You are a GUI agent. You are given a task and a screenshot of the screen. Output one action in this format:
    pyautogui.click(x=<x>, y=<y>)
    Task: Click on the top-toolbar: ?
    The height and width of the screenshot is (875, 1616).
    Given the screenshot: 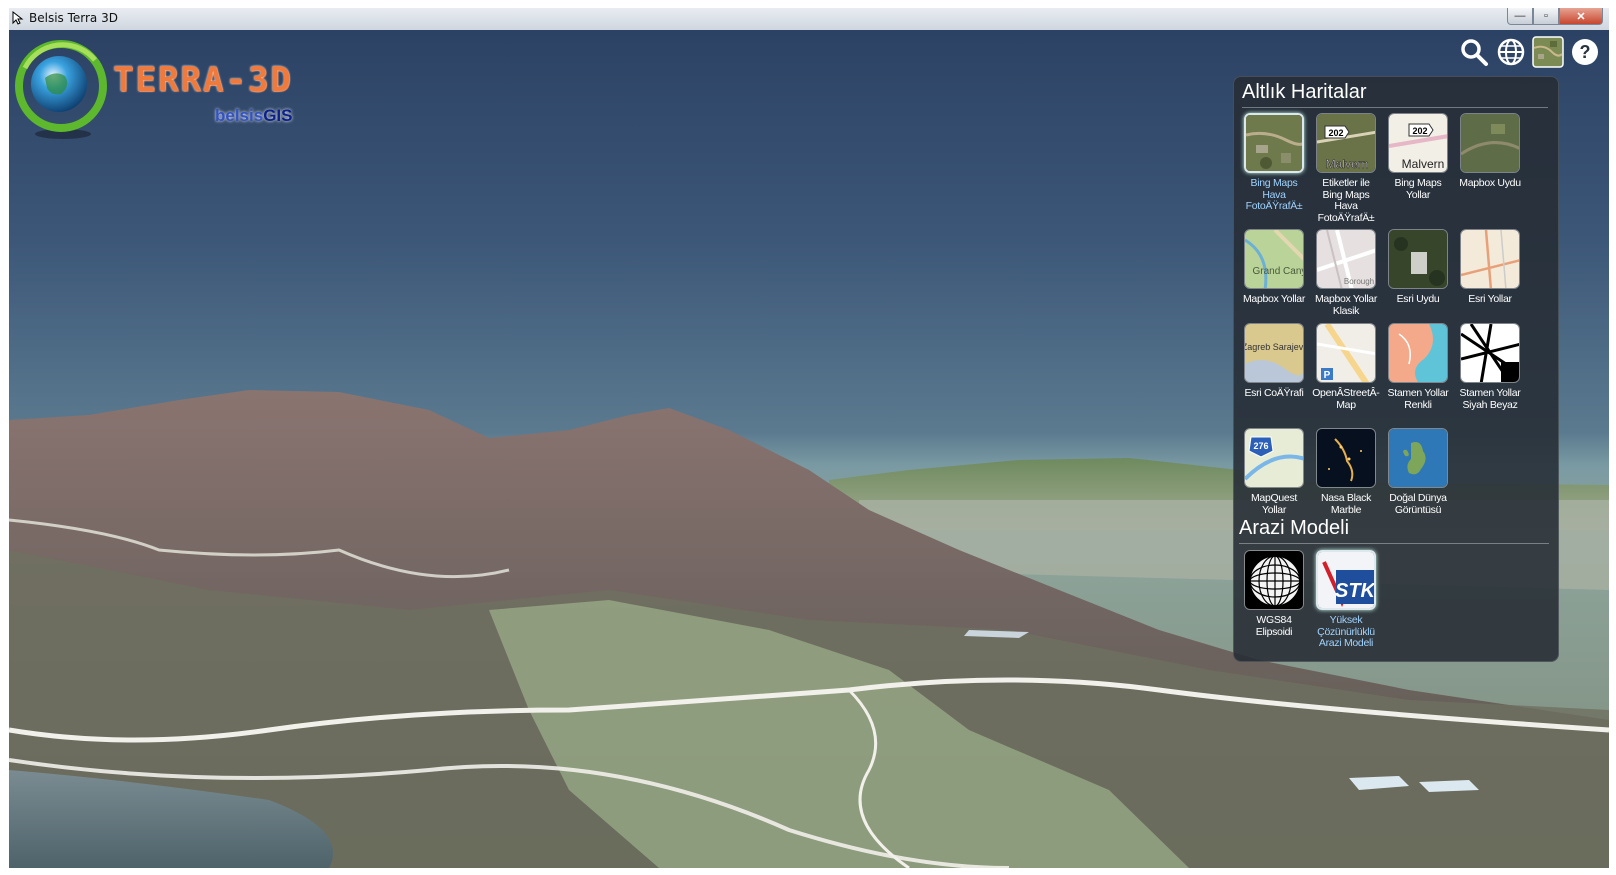 What is the action you would take?
    pyautogui.click(x=1529, y=52)
    